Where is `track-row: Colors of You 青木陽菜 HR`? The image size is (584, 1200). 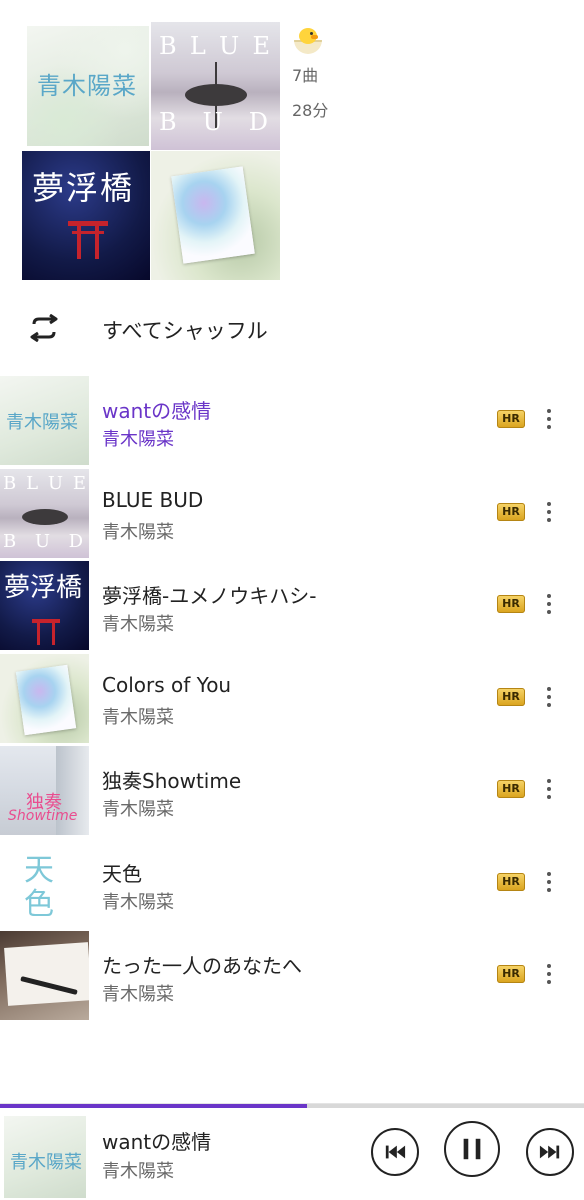 track-row: Colors of You 青木陽菜 HR is located at coordinates (292, 700).